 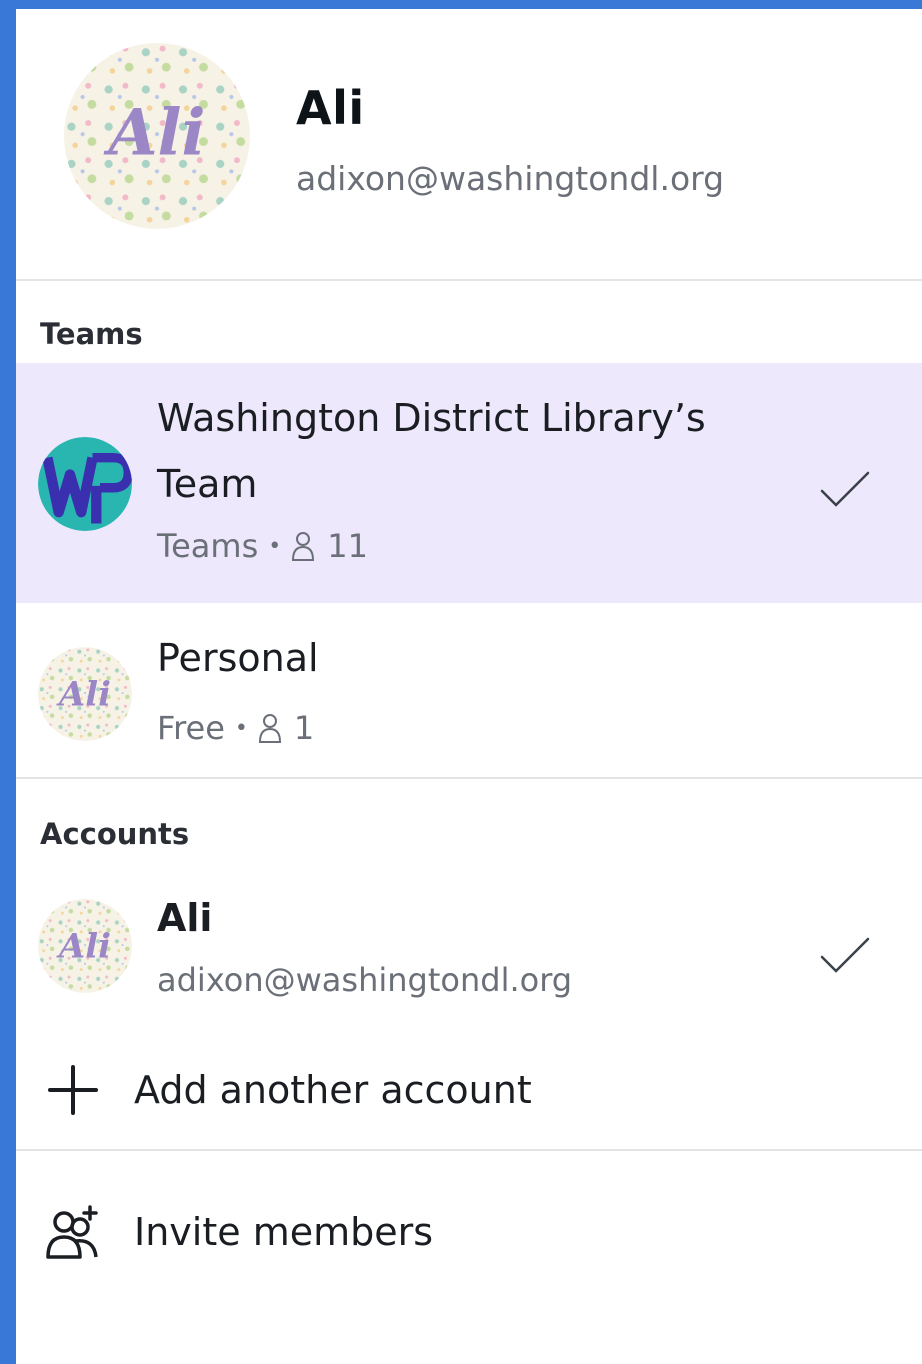 What do you see at coordinates (207, 484) in the screenshot?
I see `team-title-line2: Team` at bounding box center [207, 484].